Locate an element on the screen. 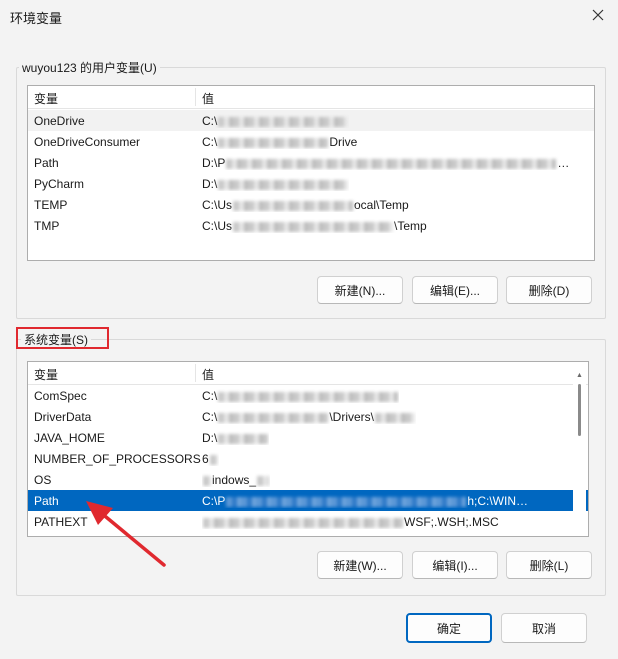  variable-value: C:\ \Drivers\ is located at coordinates (309, 417).